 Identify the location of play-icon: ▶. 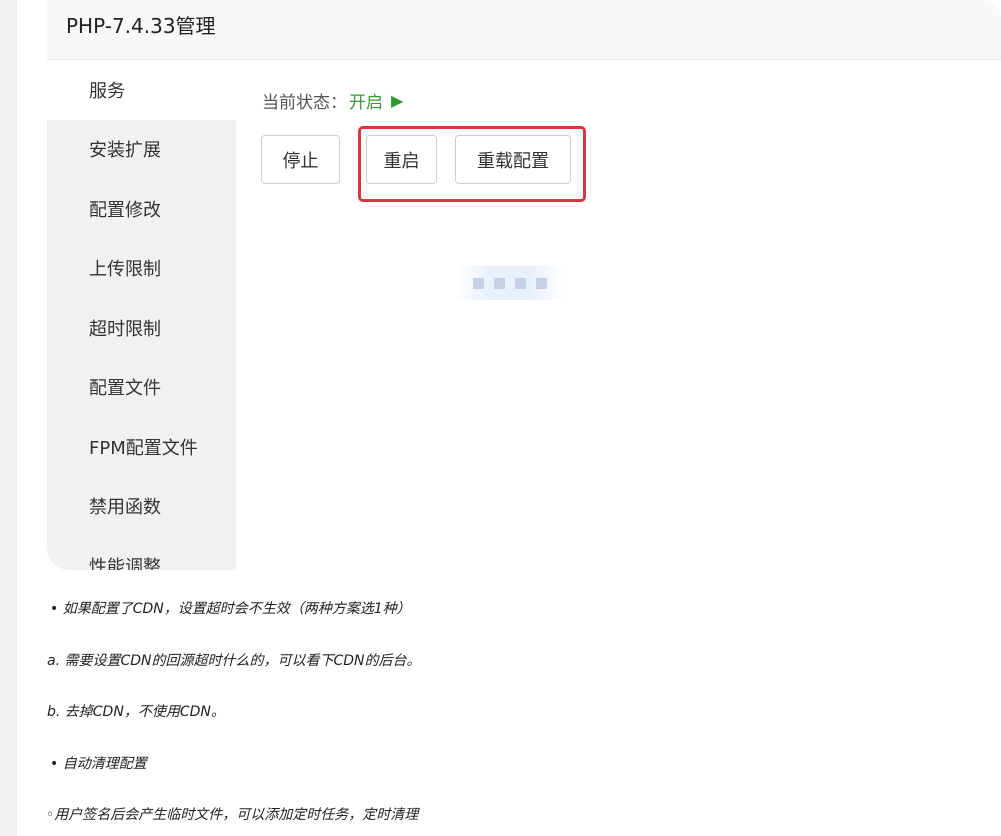
(397, 100).